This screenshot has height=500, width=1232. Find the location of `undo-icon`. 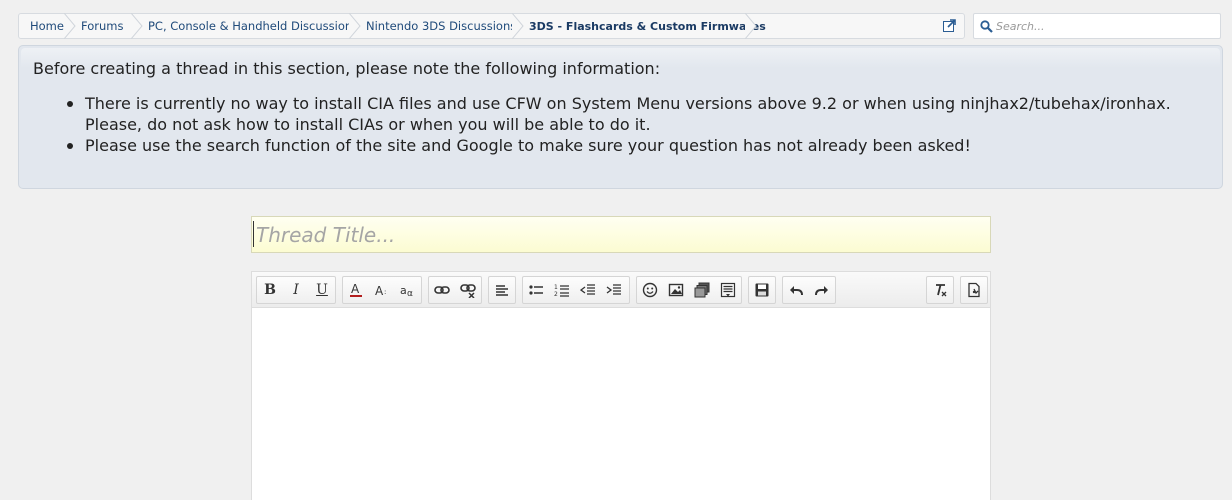

undo-icon is located at coordinates (796, 290).